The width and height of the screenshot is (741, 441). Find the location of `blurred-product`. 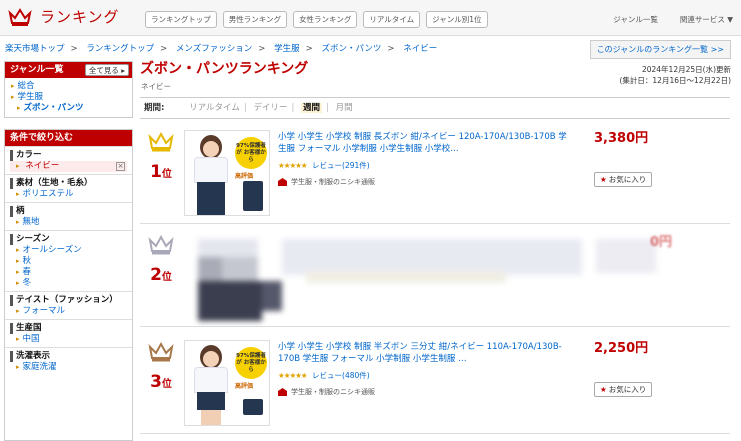

blurred-product is located at coordinates (416, 279).